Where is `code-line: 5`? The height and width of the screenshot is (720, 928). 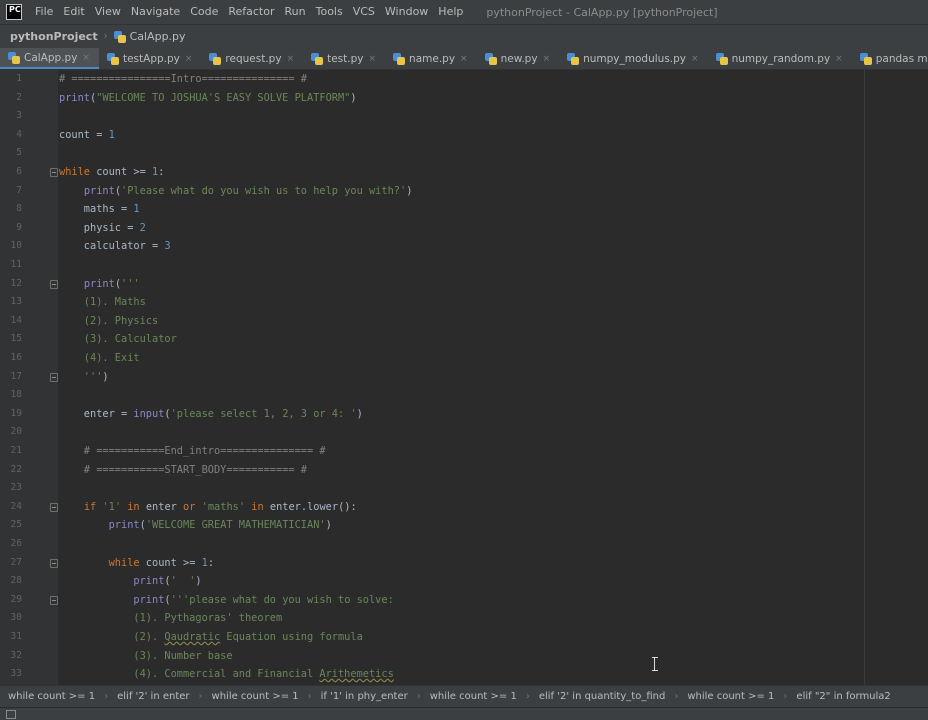
code-line: 5 is located at coordinates (432, 153).